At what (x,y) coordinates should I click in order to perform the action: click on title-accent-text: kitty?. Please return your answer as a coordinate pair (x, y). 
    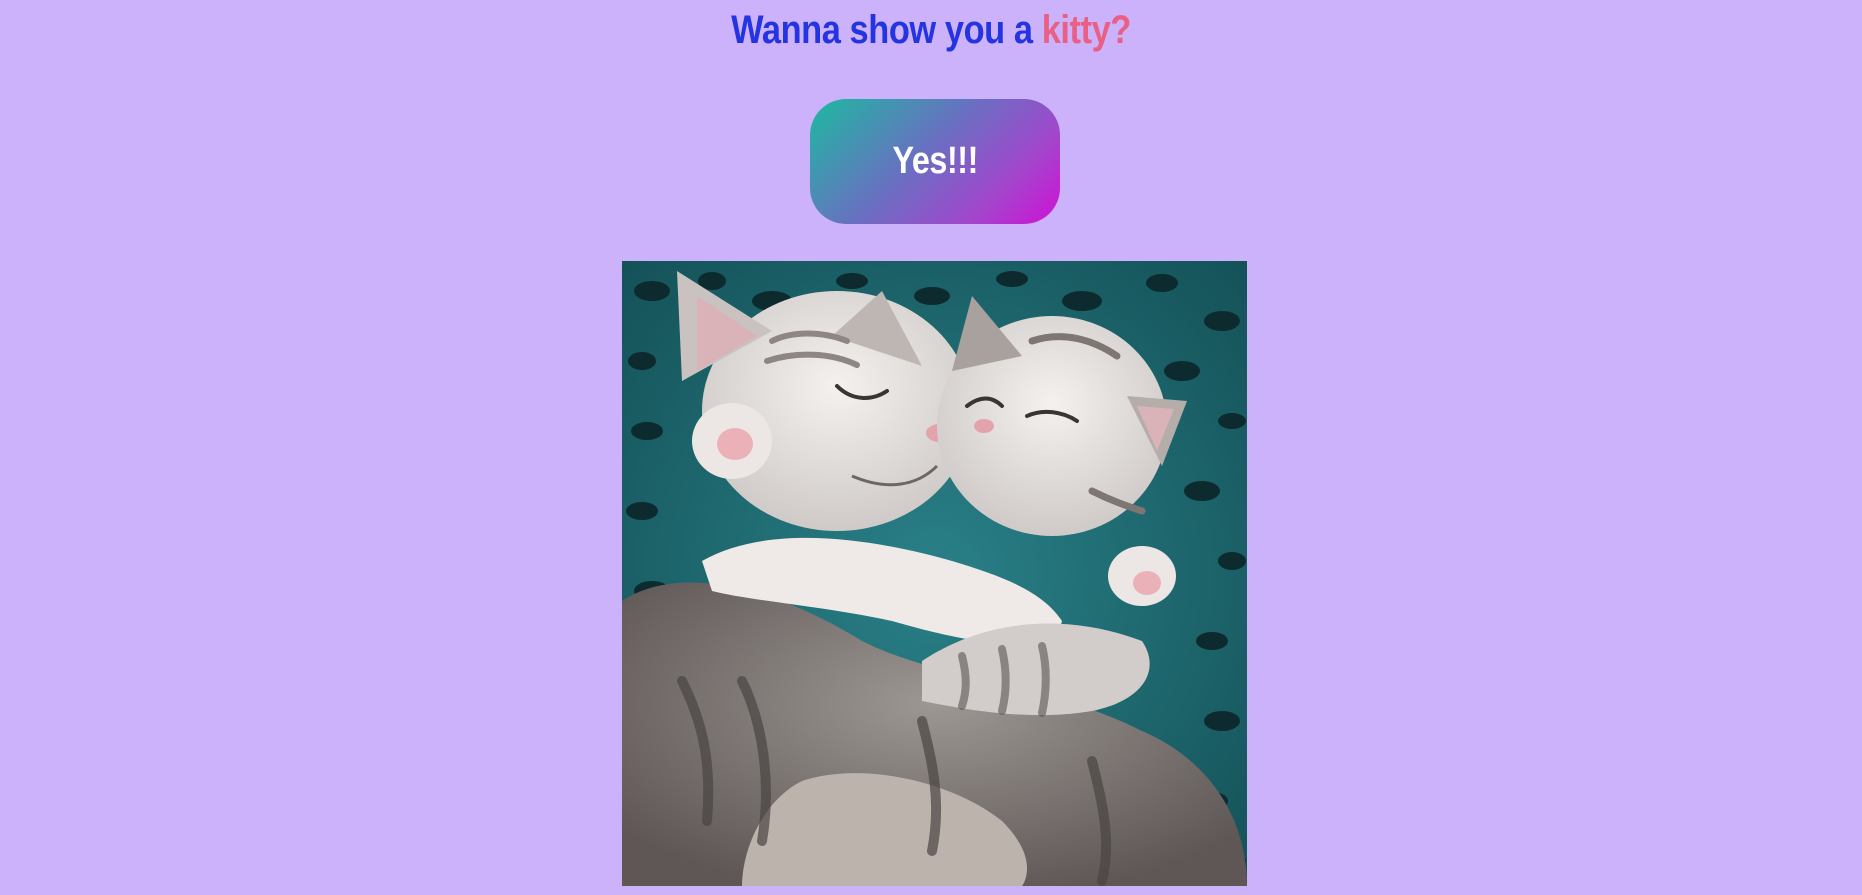
    Looking at the image, I should click on (1086, 30).